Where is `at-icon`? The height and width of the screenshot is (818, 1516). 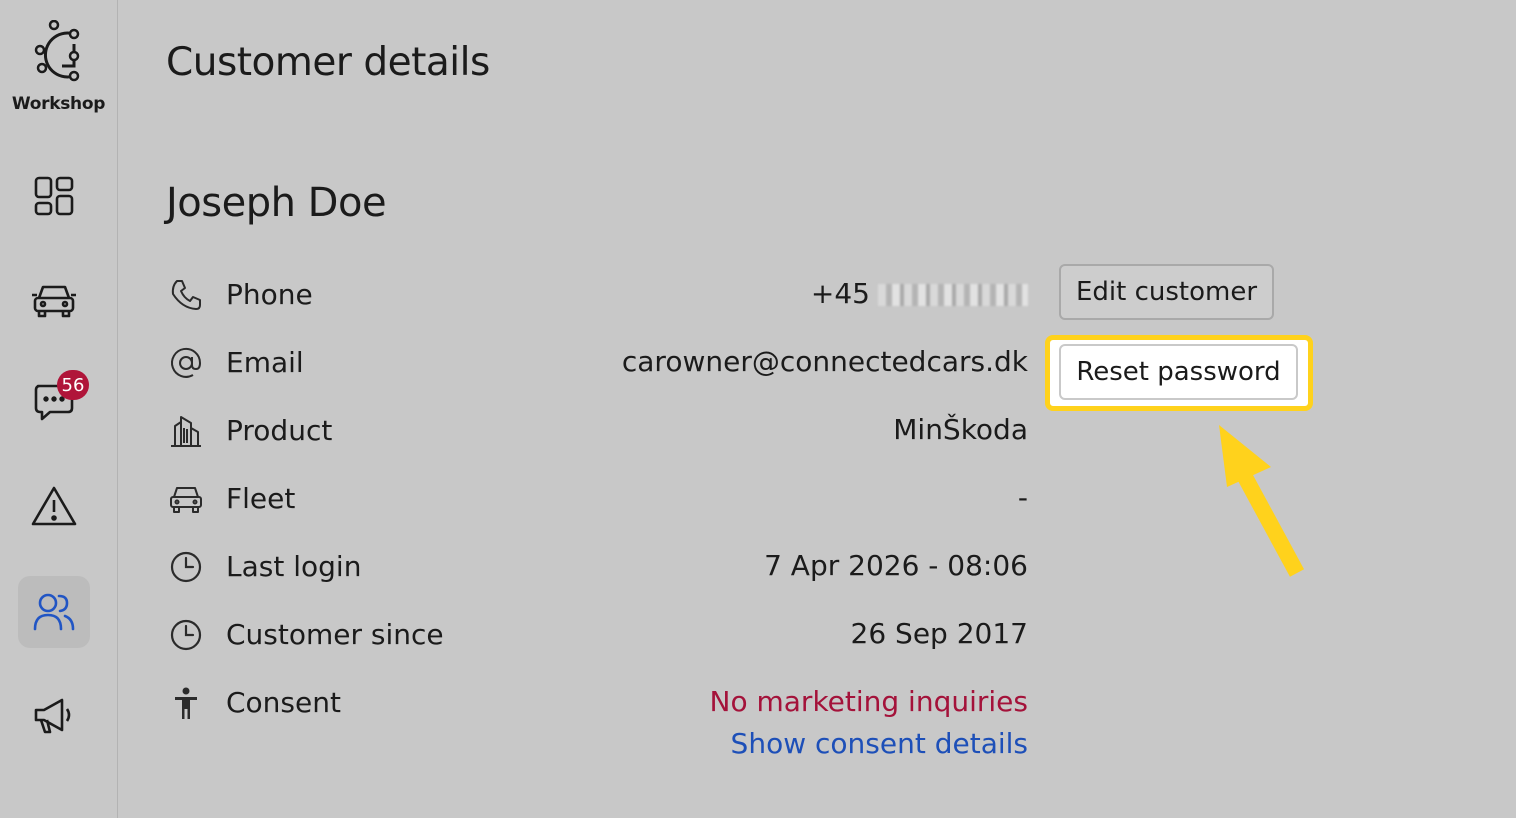 at-icon is located at coordinates (186, 363).